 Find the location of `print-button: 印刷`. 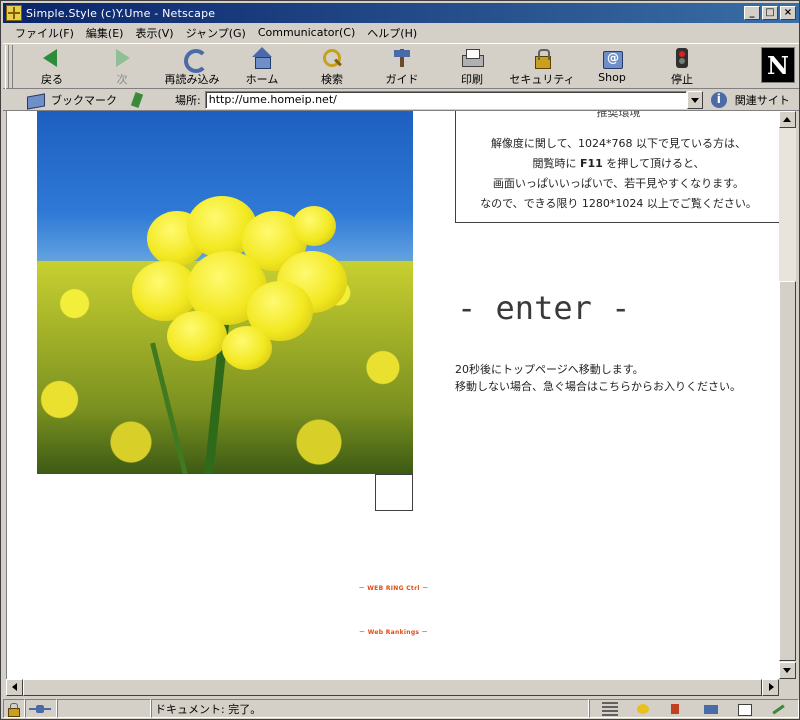

print-button: 印刷 is located at coordinates (472, 66).